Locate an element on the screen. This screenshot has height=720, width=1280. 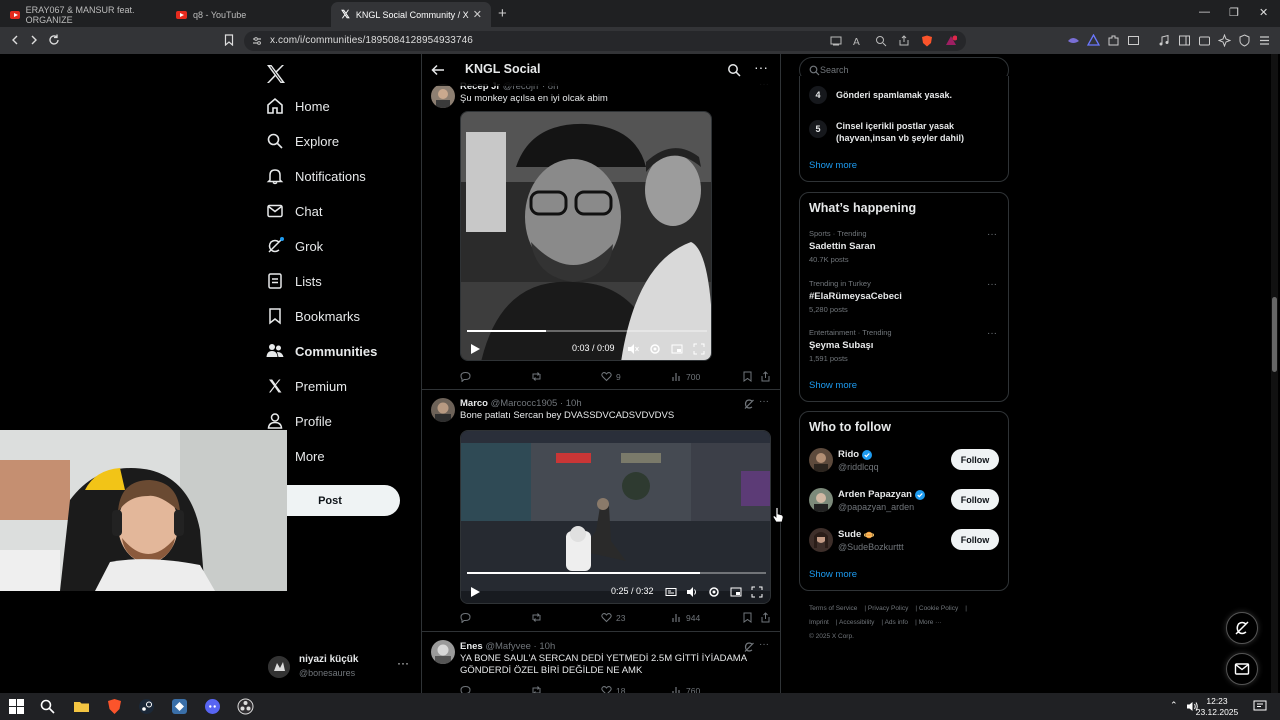
footer-link: Imprint is located at coordinates (819, 622).